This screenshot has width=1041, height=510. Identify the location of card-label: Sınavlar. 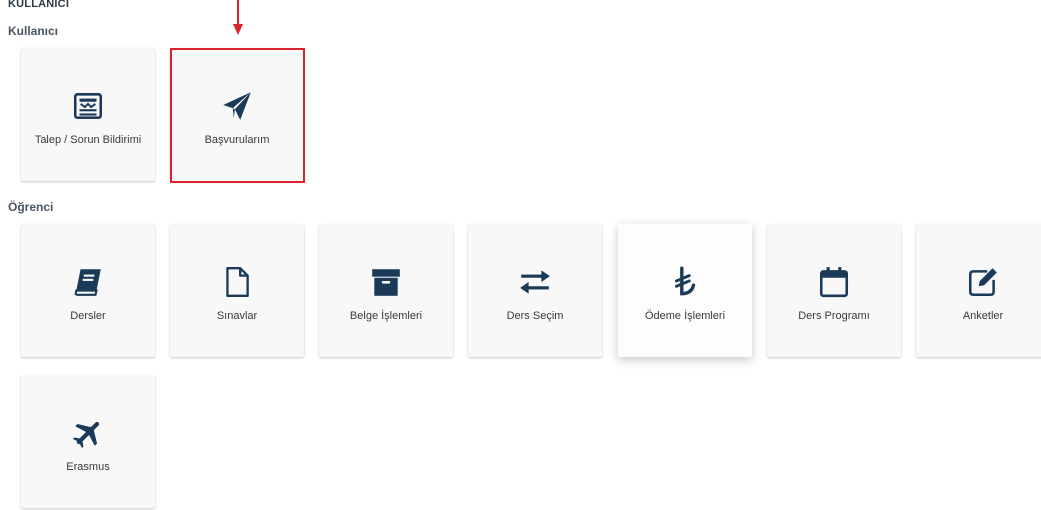
(237, 316).